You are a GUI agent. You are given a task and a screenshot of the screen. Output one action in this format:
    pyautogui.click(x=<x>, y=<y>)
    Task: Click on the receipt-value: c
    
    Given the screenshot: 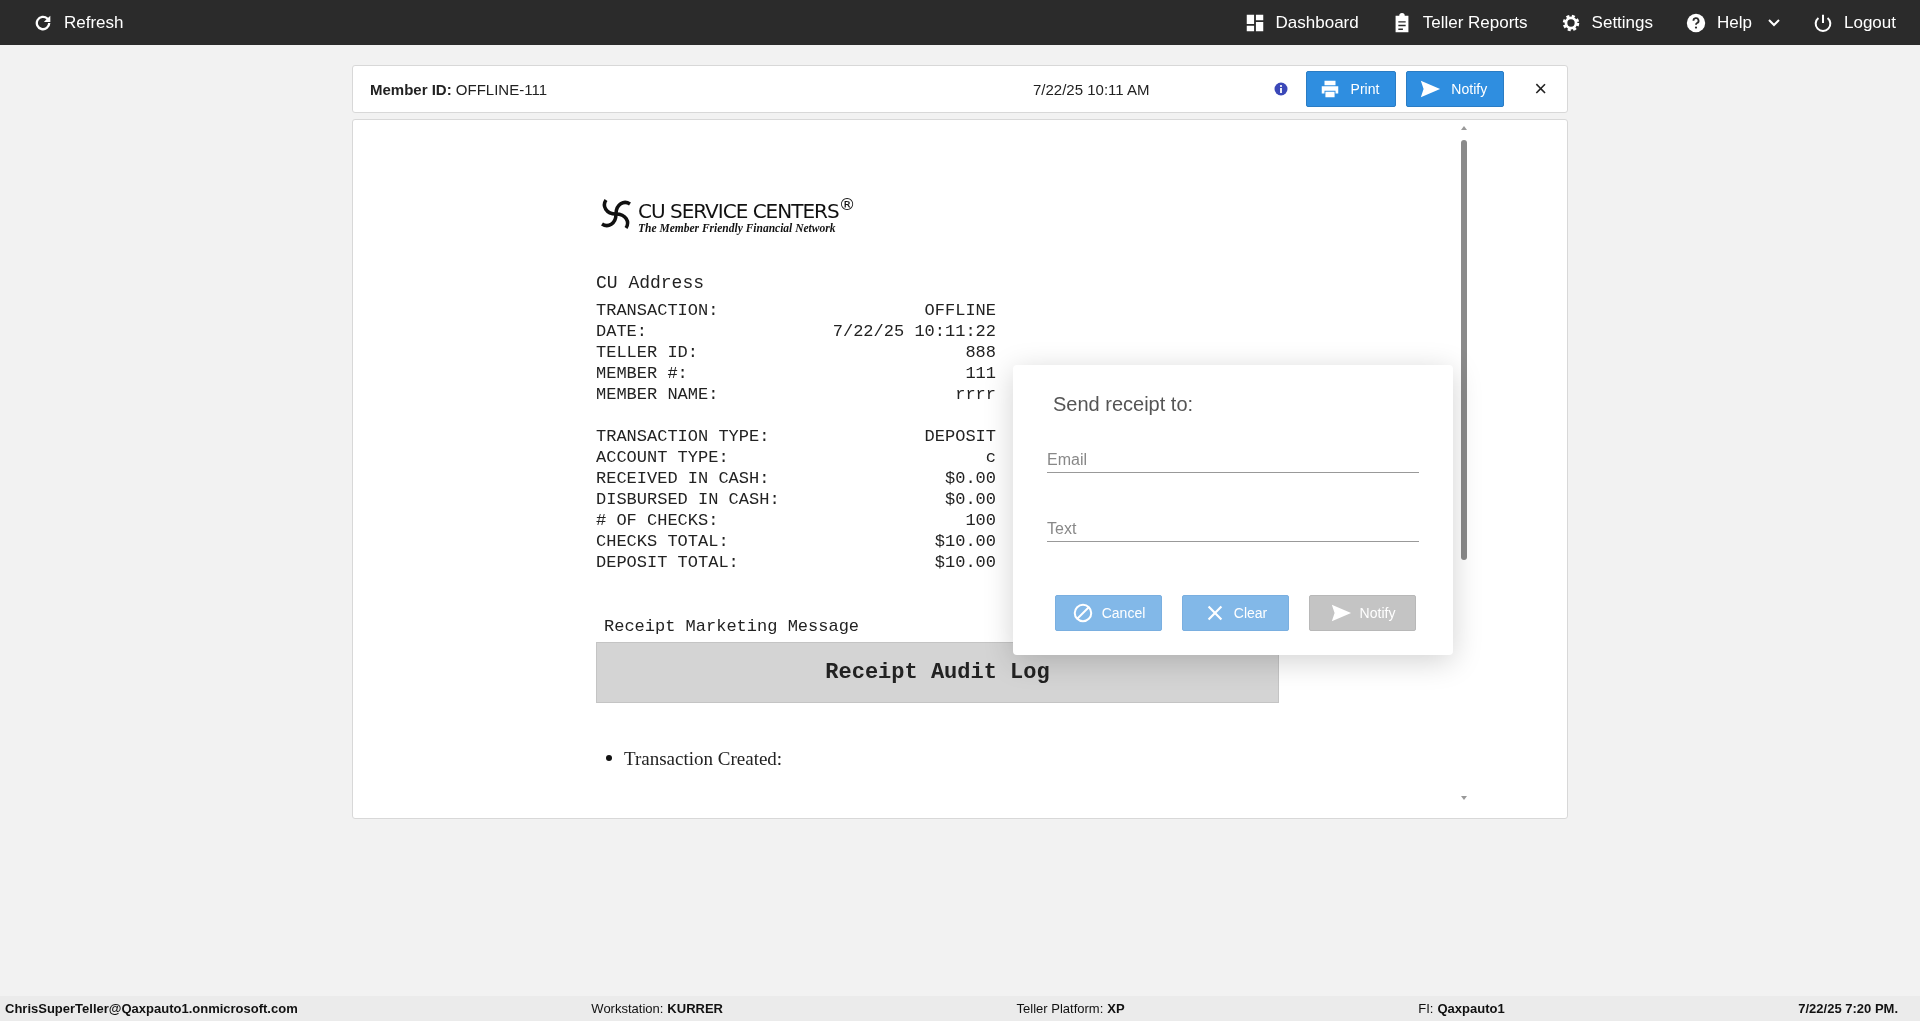 What is the action you would take?
    pyautogui.click(x=990, y=457)
    